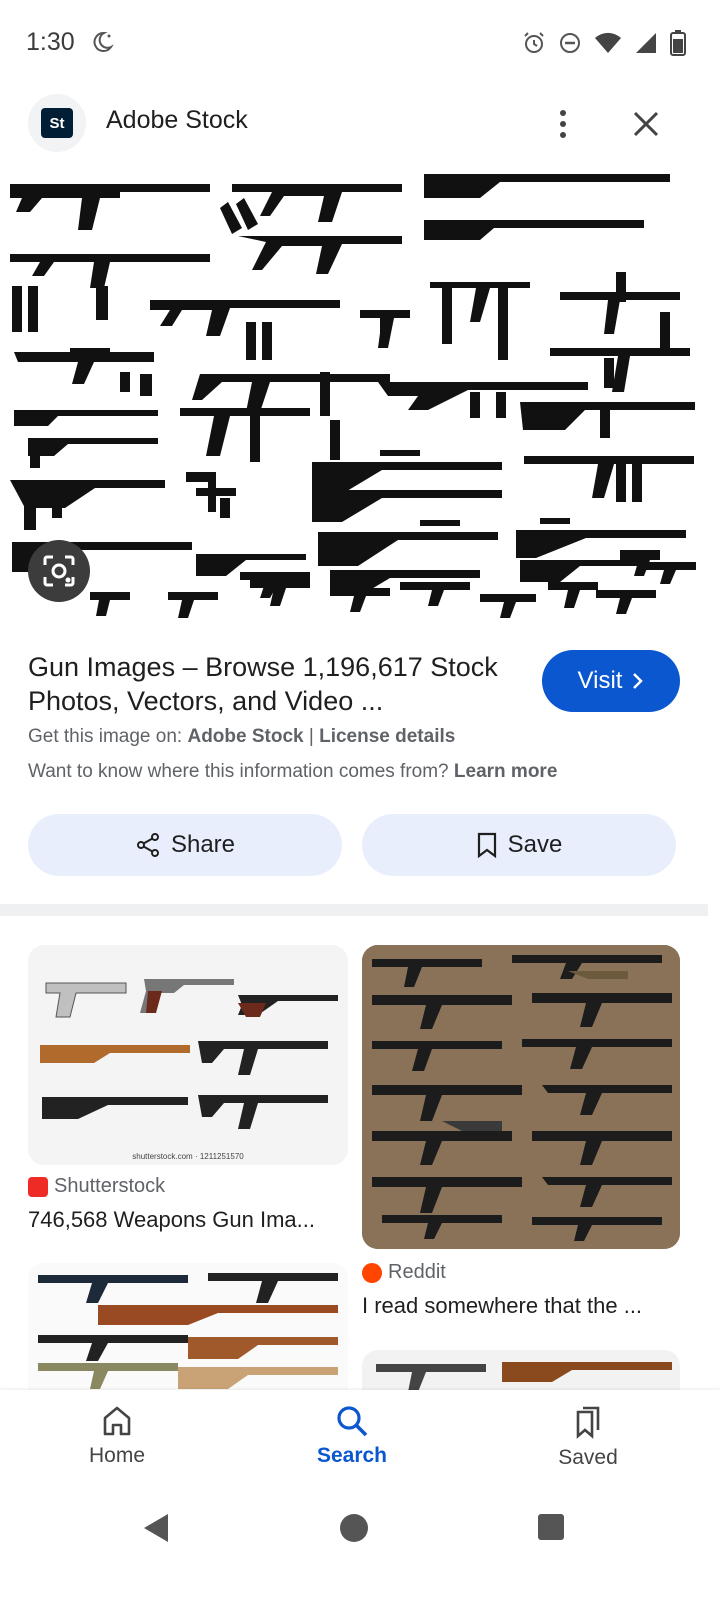 Image resolution: width=720 pixels, height=1600 pixels. I want to click on nav-search: Search, so click(352, 1436).